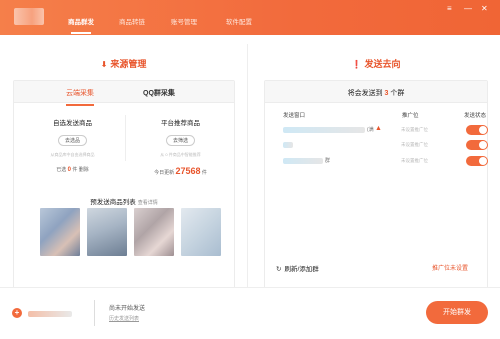 The height and width of the screenshot is (339, 500). What do you see at coordinates (376, 161) in the screenshot?
I see `group-row: 群 未设置推广位` at bounding box center [376, 161].